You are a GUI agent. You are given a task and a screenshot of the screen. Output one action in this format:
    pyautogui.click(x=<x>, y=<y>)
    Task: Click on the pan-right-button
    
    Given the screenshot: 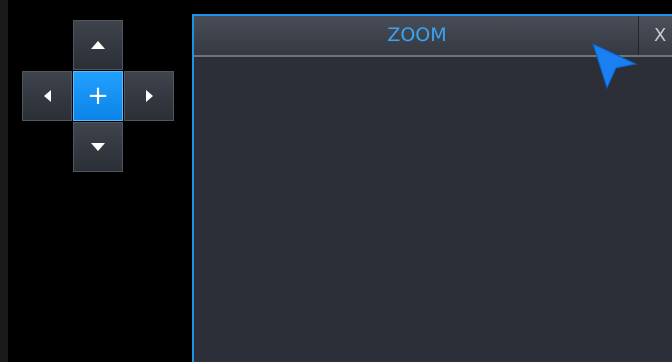 What is the action you would take?
    pyautogui.click(x=149, y=96)
    